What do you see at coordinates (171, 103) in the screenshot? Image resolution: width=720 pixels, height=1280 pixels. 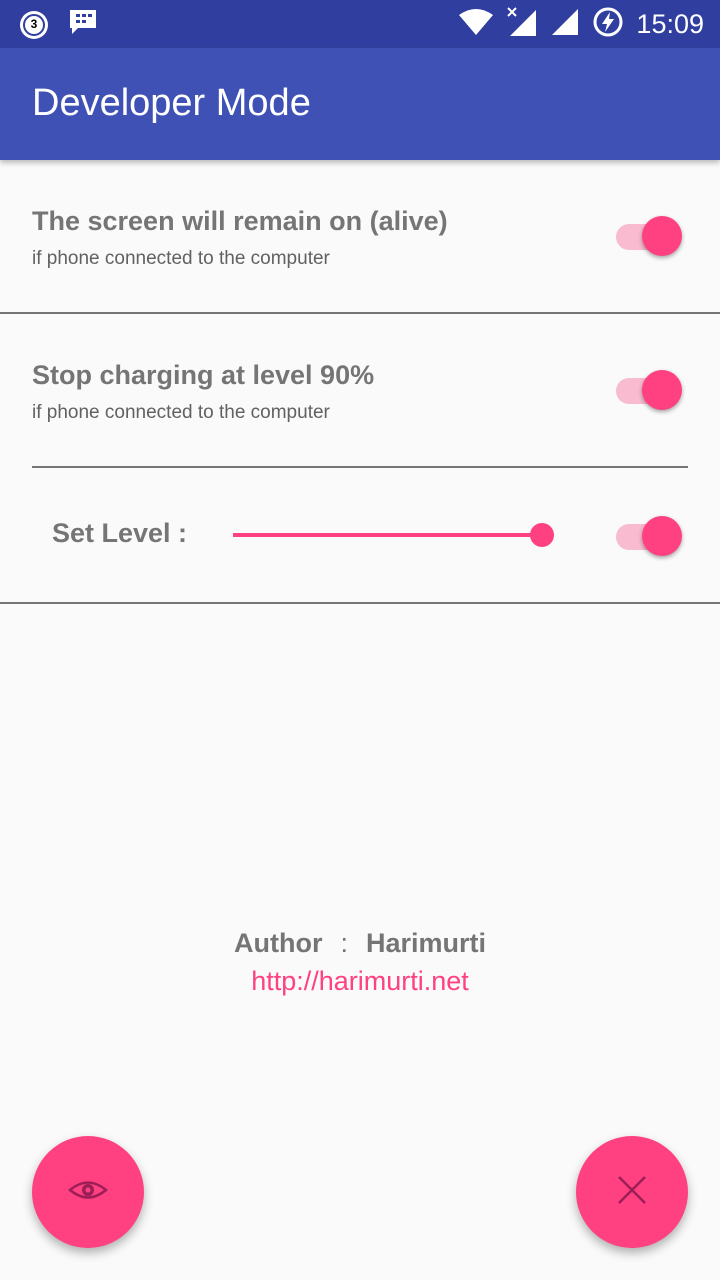 I see `app-title: Developer Mode` at bounding box center [171, 103].